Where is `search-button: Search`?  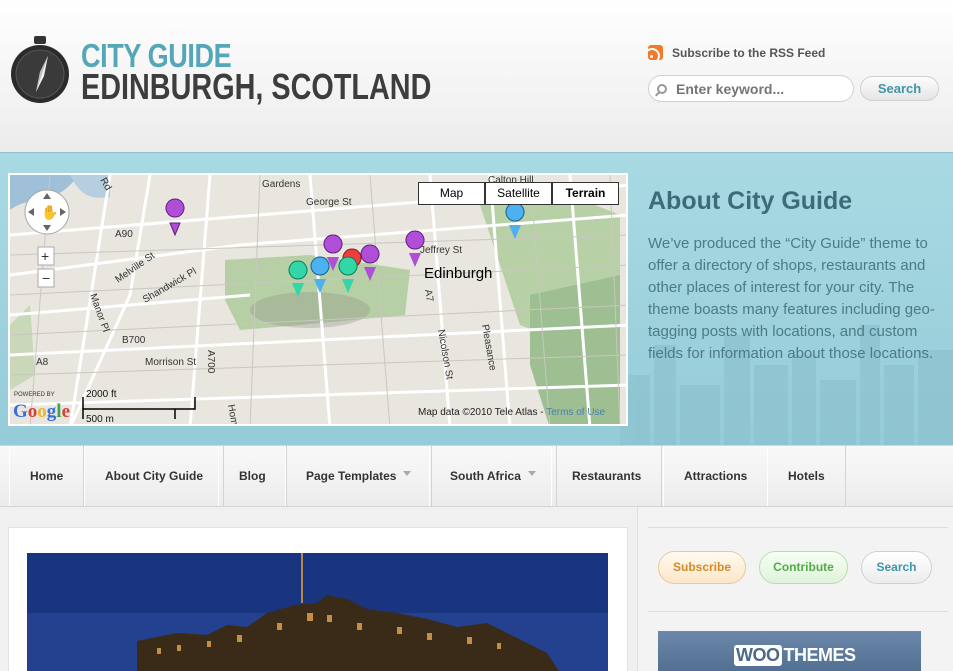 search-button: Search is located at coordinates (899, 88).